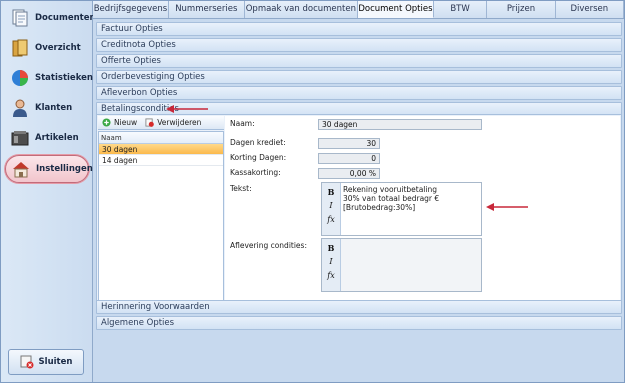  I want to click on book-icon, so click(20, 48).